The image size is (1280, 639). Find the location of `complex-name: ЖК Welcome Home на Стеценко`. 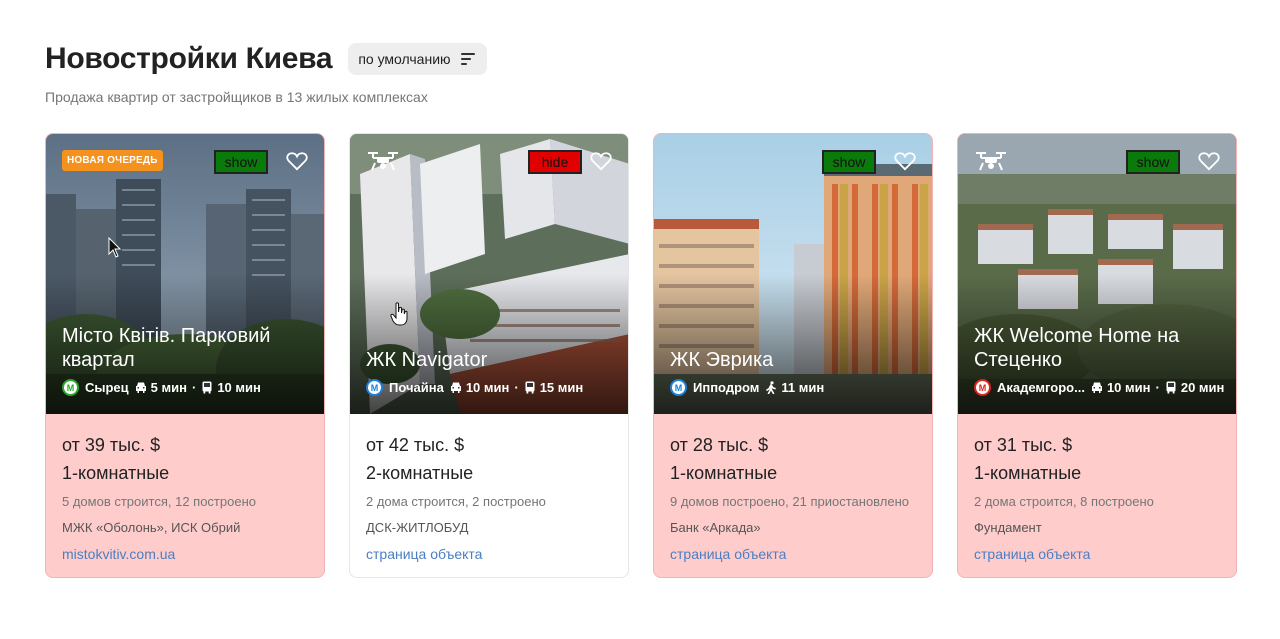

complex-name: ЖК Welcome Home на Стеценко is located at coordinates (1098, 348).